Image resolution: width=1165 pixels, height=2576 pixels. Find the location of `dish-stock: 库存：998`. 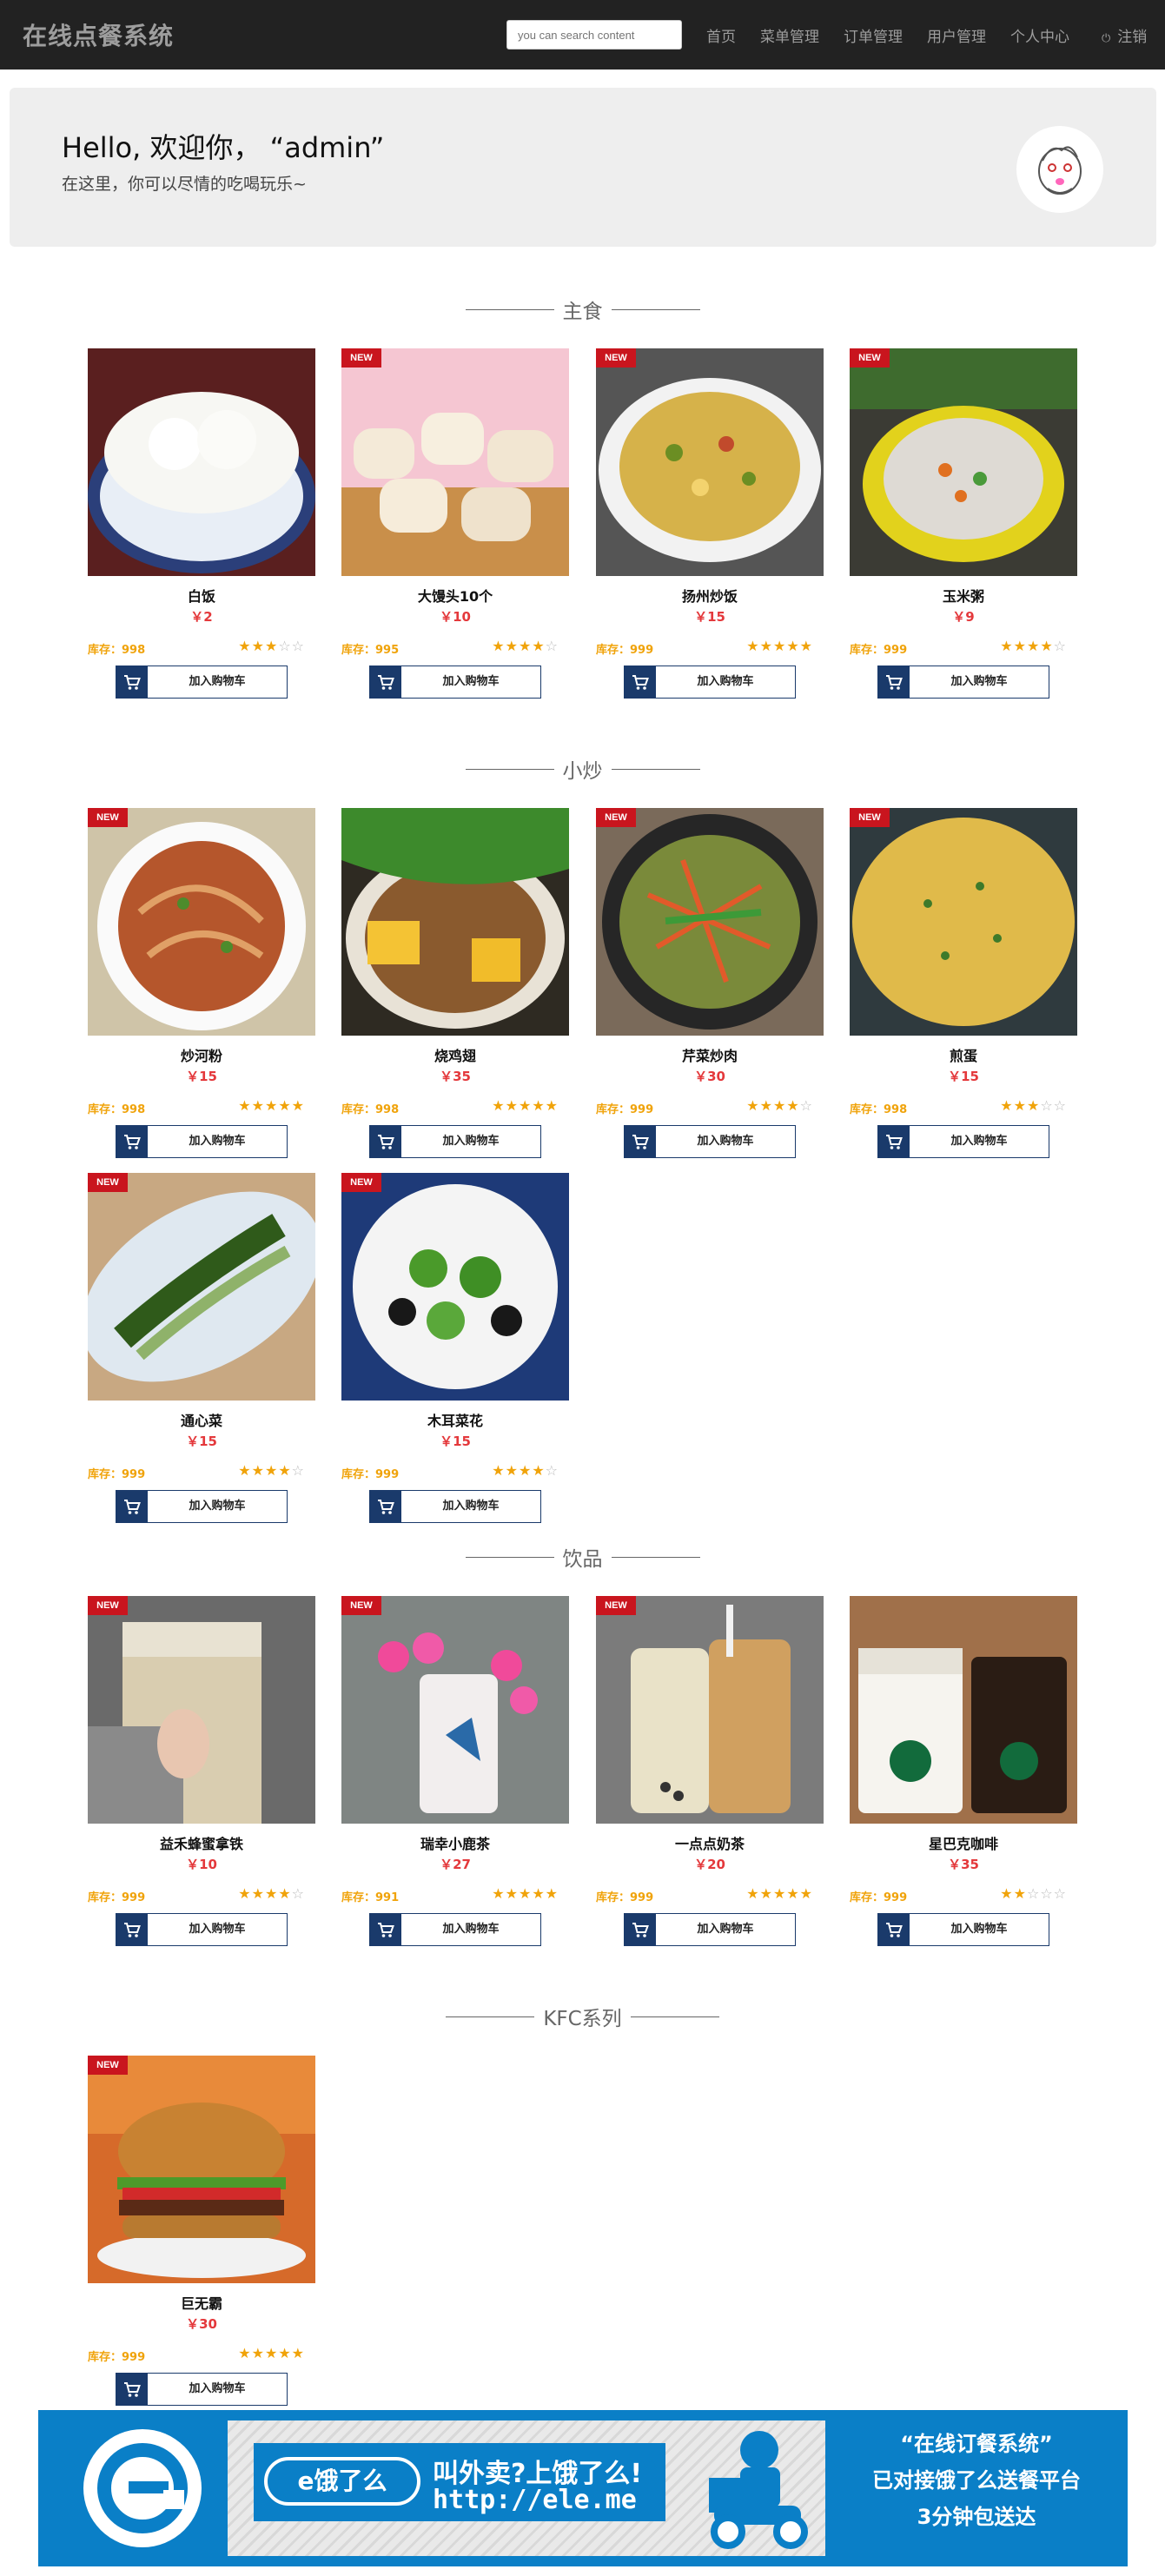

dish-stock: 库存：998 is located at coordinates (878, 1108).